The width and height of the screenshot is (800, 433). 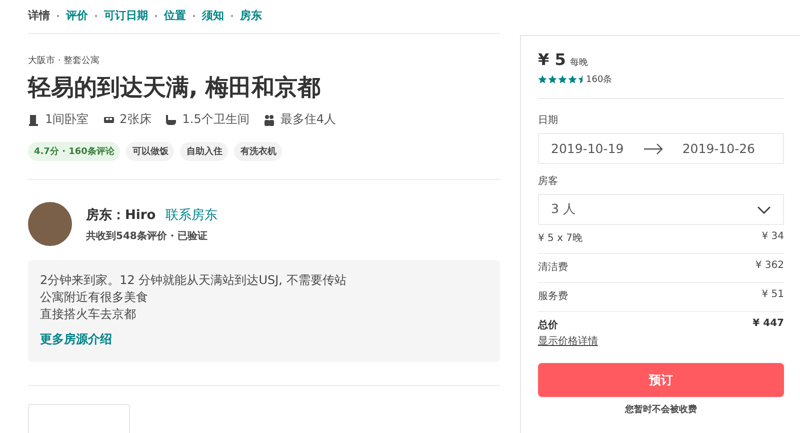 I want to click on host-avatar, so click(x=50, y=224).